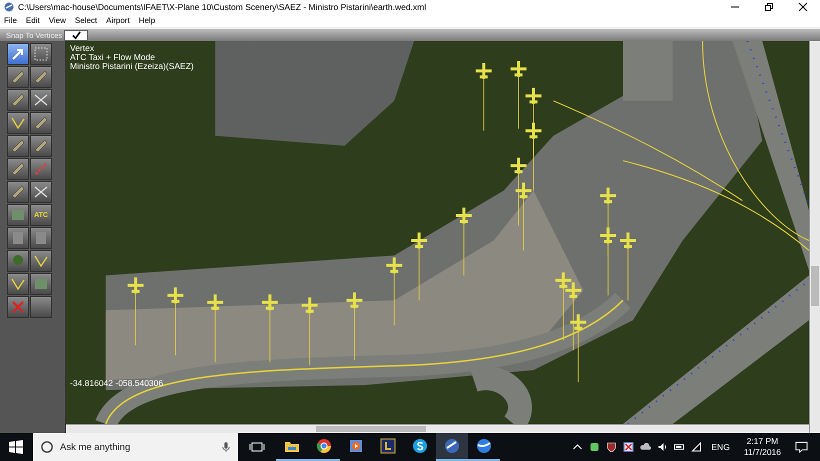 The height and width of the screenshot is (461, 820). I want to click on lines-icon, so click(18, 123).